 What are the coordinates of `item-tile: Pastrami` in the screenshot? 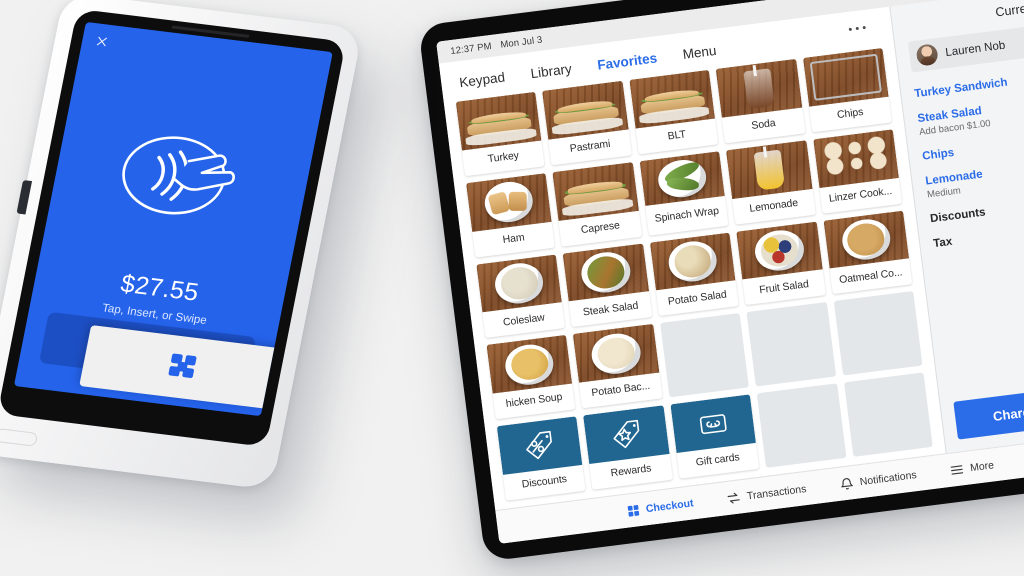 It's located at (587, 123).